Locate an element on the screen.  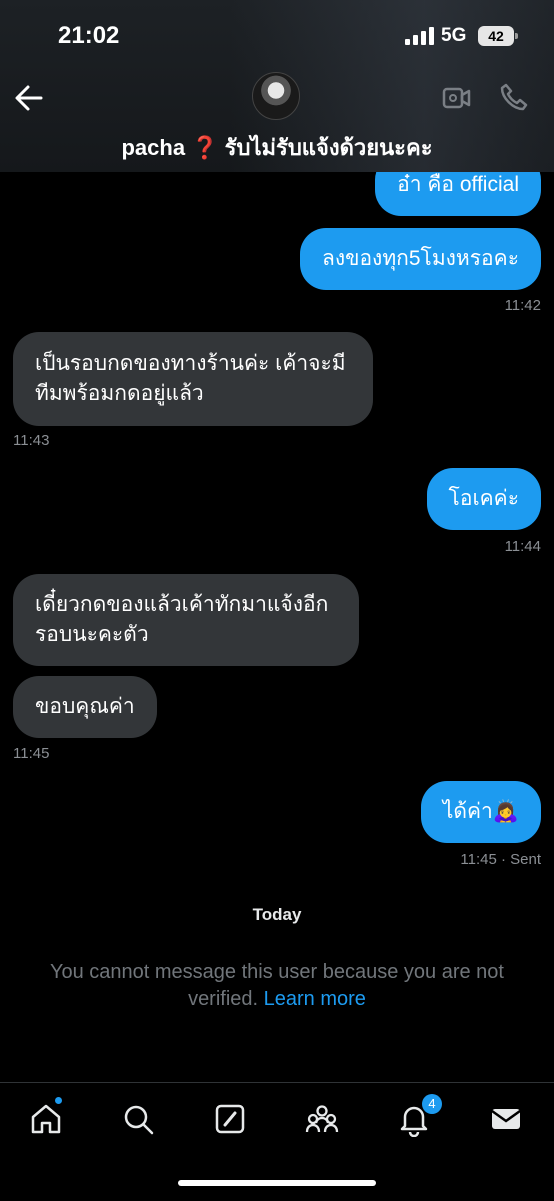
message-text: ขอบคุณค่า is located at coordinates (85, 706).